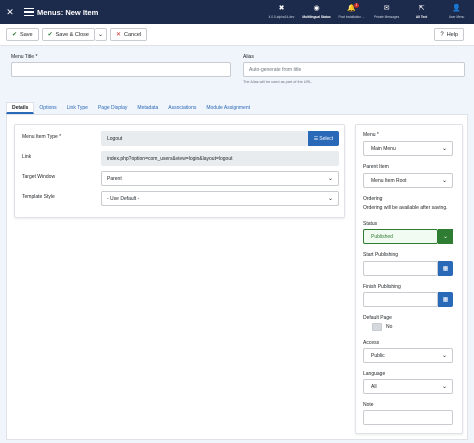  Describe the element at coordinates (38, 197) in the screenshot. I see `template-style-label: Template Style` at that location.